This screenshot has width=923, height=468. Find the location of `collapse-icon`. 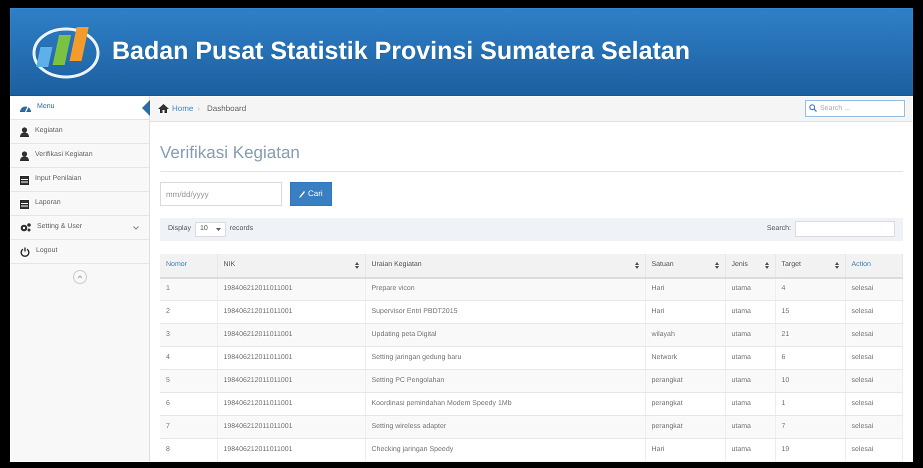

collapse-icon is located at coordinates (79, 277).